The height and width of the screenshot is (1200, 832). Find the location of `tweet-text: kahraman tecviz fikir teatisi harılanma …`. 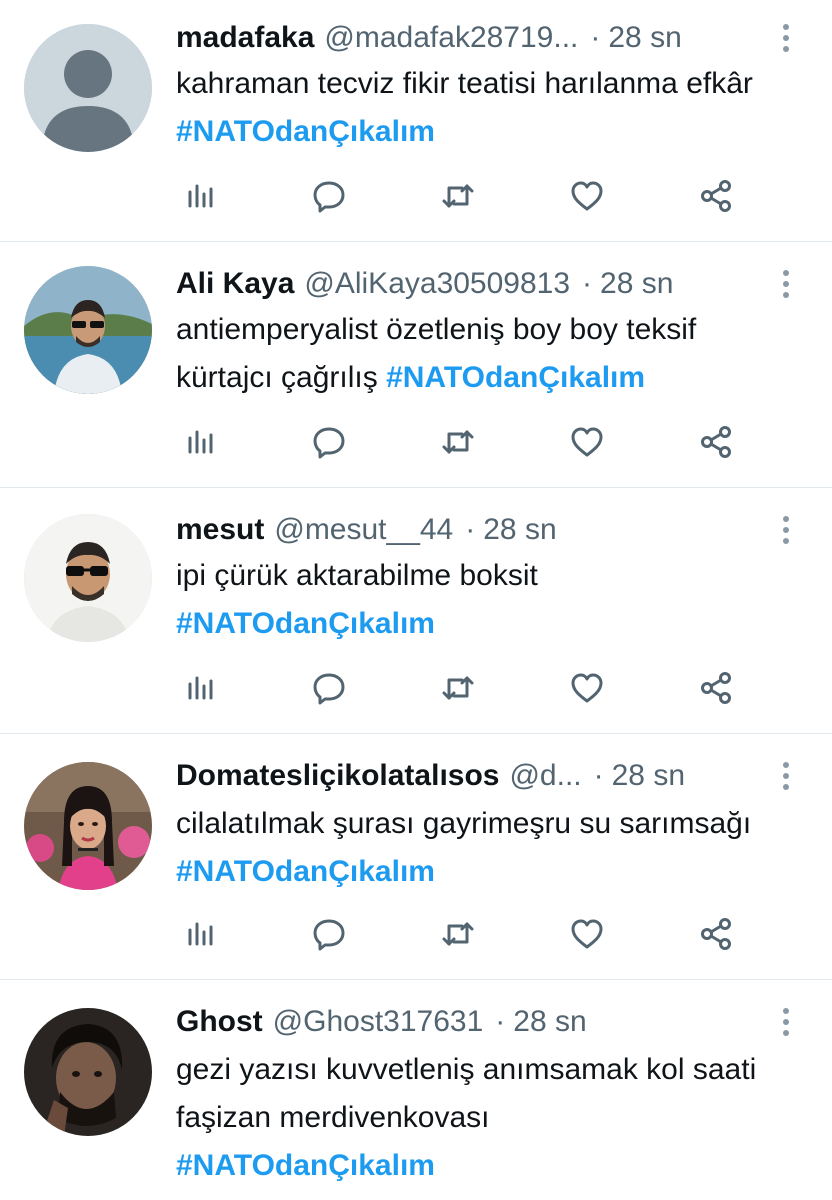

tweet-text: kahraman tecviz fikir teatisi harılanma … is located at coordinates (486, 108).